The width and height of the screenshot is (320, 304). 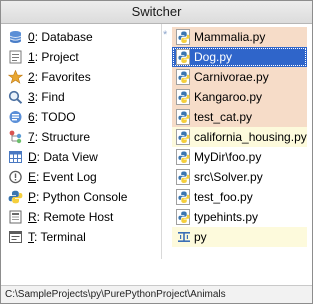 I want to click on event-log-icon, so click(x=15, y=177).